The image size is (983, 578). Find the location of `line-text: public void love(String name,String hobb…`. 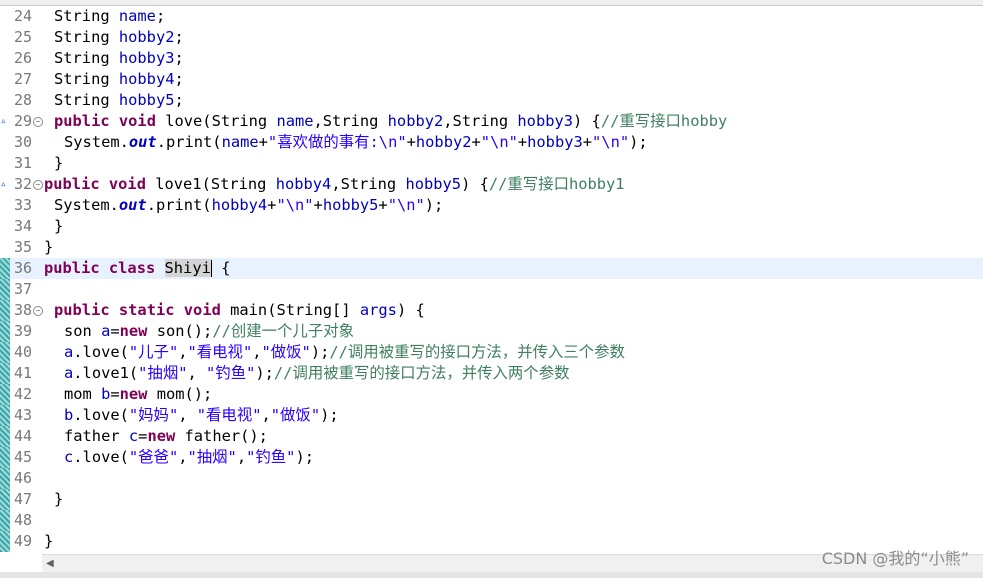

line-text: public void love(String name,String hobb… is located at coordinates (390, 121).